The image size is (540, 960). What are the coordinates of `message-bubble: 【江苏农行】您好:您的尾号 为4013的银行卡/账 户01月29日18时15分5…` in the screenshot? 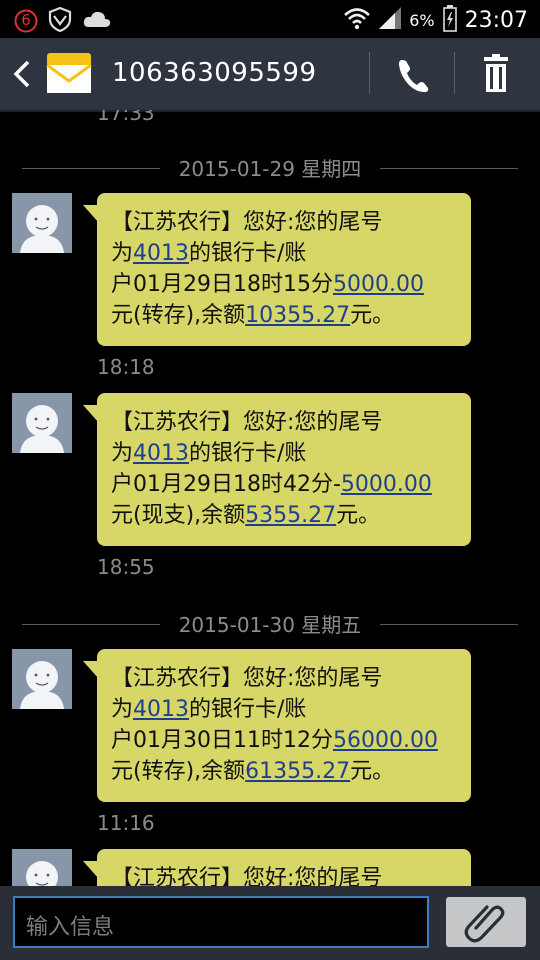 It's located at (277, 269).